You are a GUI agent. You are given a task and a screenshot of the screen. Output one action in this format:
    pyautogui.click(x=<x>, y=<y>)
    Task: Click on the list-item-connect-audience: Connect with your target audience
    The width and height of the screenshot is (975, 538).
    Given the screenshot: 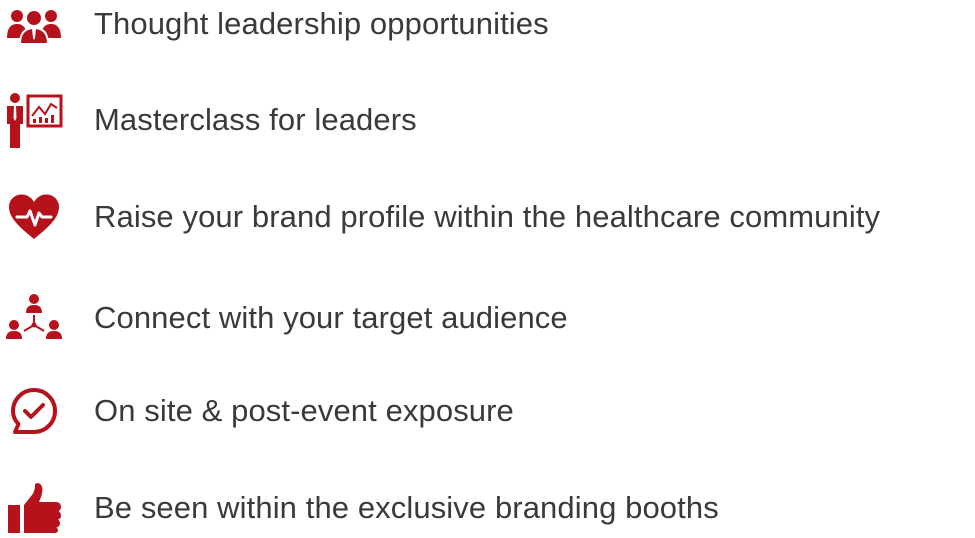 What is the action you would take?
    pyautogui.click(x=487, y=318)
    